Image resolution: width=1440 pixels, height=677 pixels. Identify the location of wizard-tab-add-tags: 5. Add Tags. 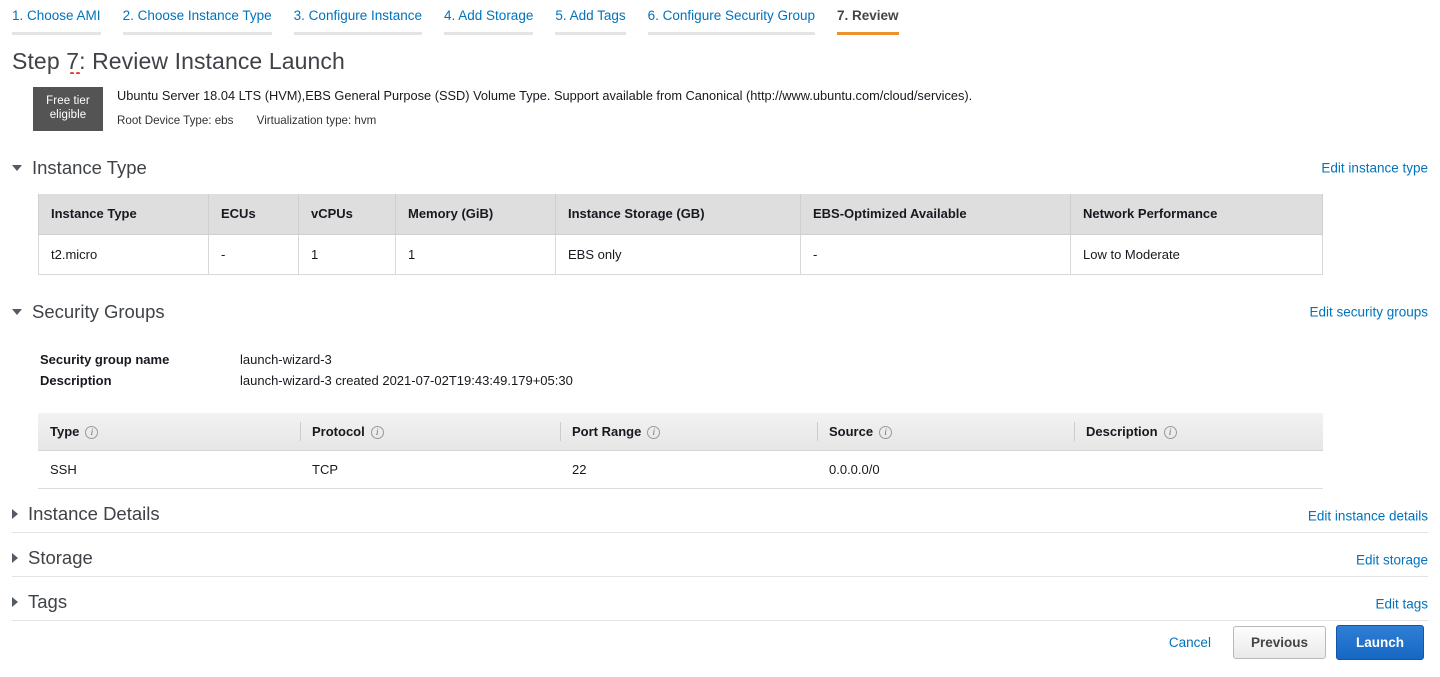
(590, 21).